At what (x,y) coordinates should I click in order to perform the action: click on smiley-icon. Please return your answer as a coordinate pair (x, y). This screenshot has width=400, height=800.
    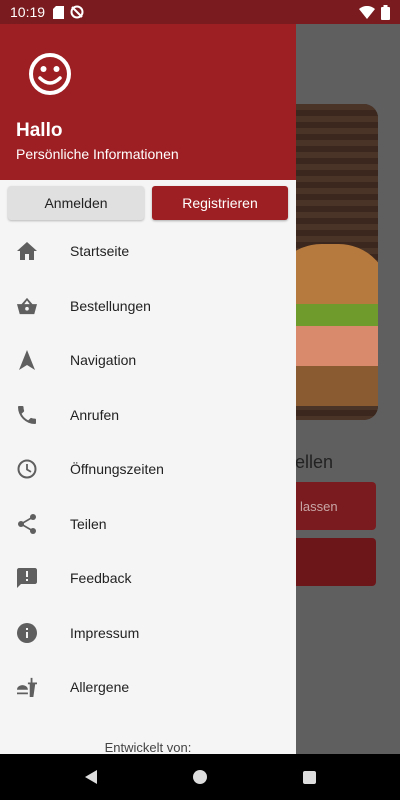
    Looking at the image, I should click on (50, 74).